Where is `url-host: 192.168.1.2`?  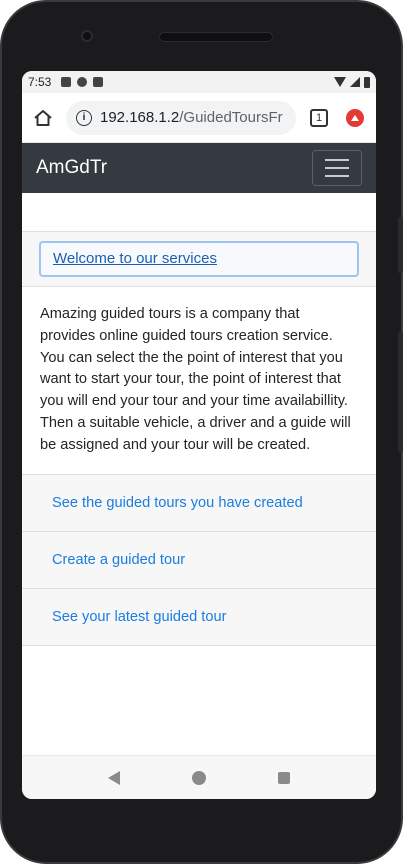
url-host: 192.168.1.2 is located at coordinates (140, 117).